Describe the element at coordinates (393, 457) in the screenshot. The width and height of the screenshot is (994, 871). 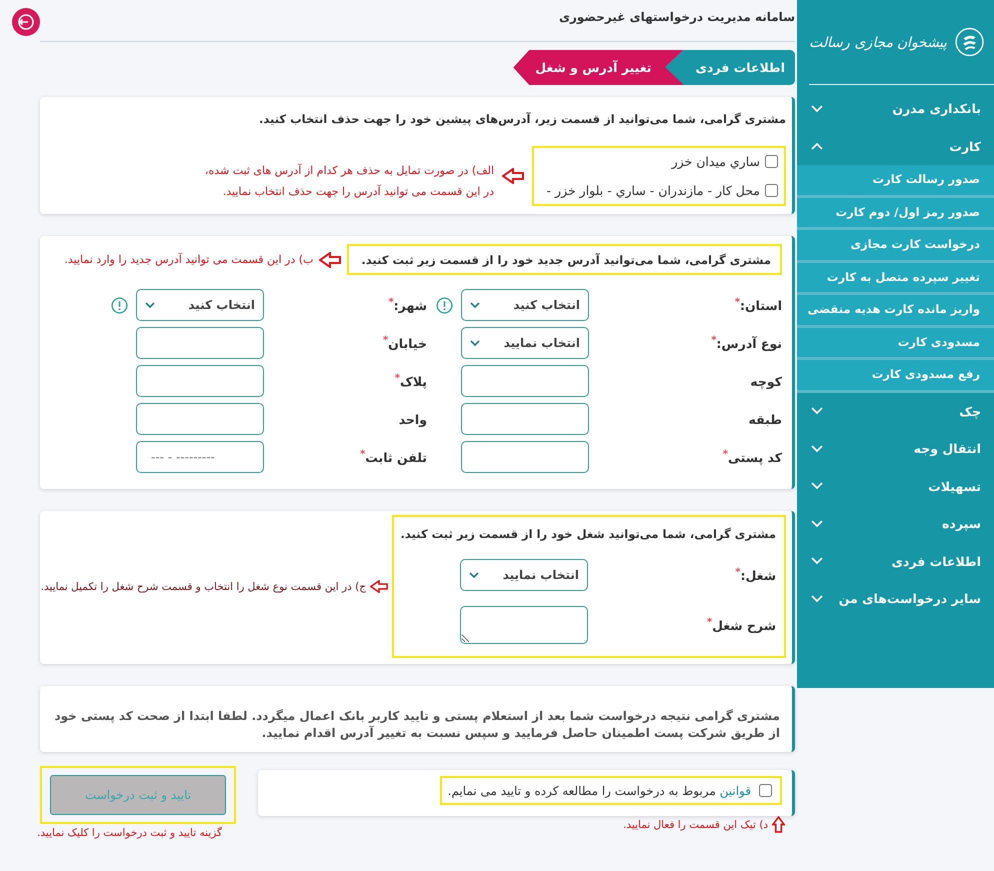
I see `field-label: تلفن ثابت$^{*}$` at that location.